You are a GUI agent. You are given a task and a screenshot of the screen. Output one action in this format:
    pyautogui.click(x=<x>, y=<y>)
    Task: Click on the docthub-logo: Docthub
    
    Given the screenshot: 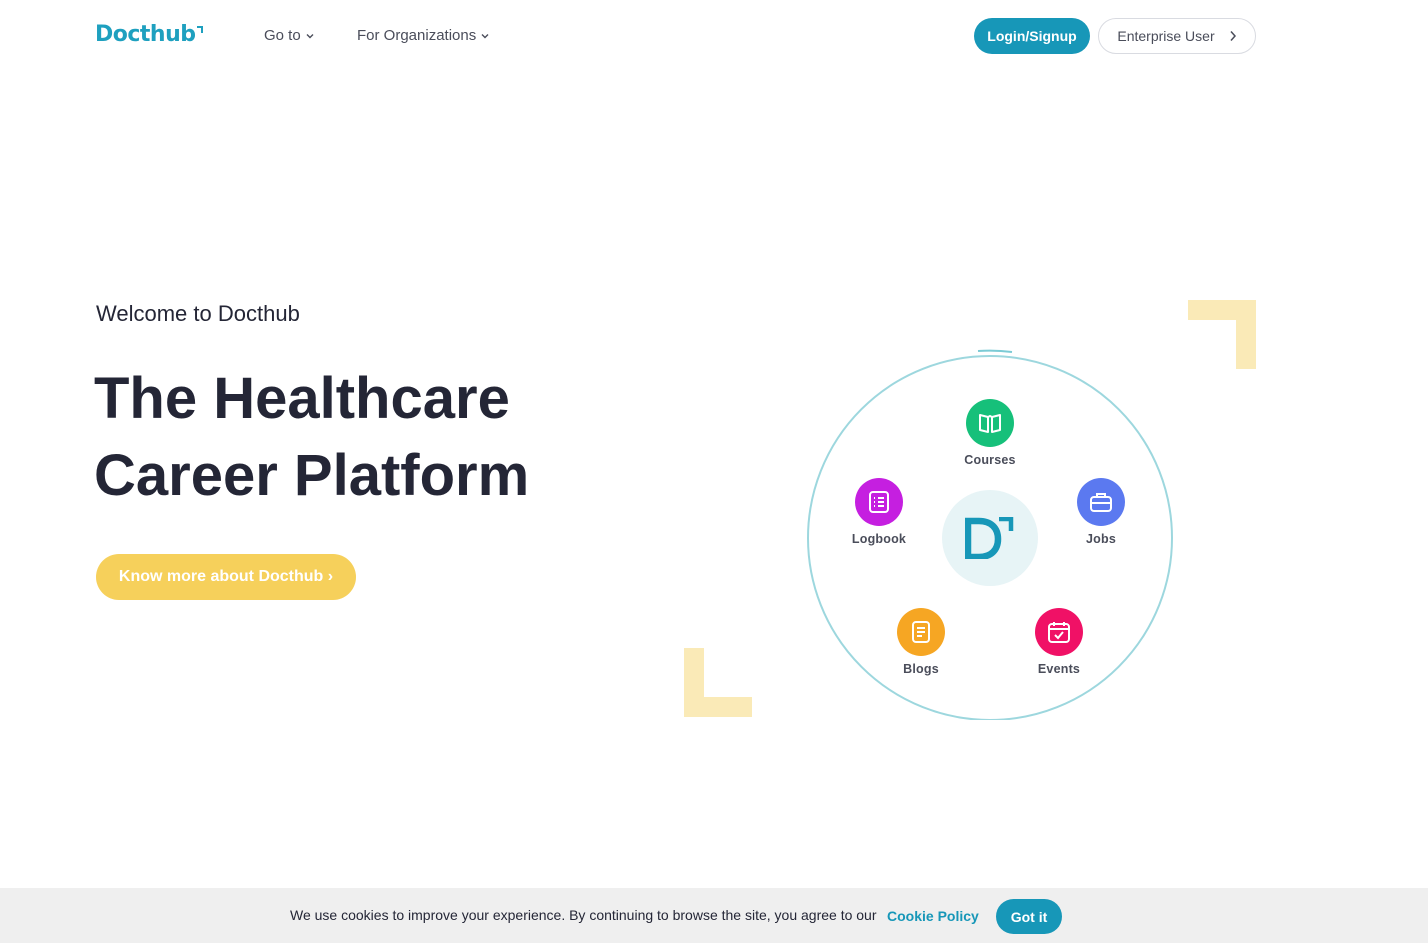 What is the action you would take?
    pyautogui.click(x=149, y=34)
    